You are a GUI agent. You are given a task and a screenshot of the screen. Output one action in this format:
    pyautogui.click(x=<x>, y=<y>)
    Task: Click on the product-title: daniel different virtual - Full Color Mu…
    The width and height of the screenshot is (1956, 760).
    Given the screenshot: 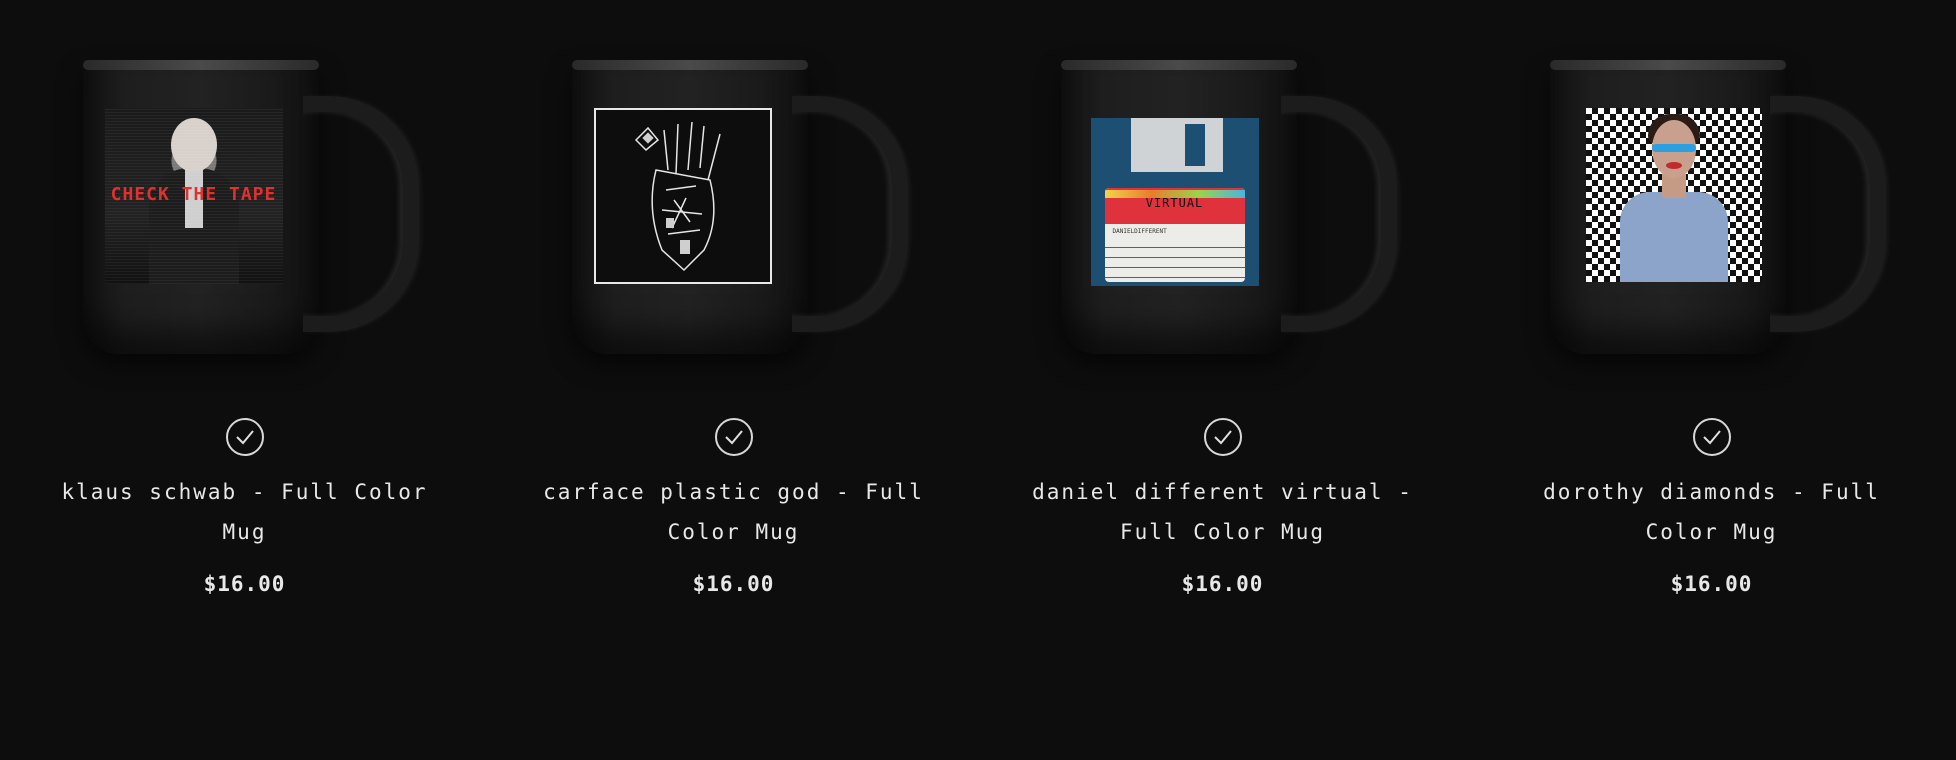 What is the action you would take?
    pyautogui.click(x=1223, y=512)
    